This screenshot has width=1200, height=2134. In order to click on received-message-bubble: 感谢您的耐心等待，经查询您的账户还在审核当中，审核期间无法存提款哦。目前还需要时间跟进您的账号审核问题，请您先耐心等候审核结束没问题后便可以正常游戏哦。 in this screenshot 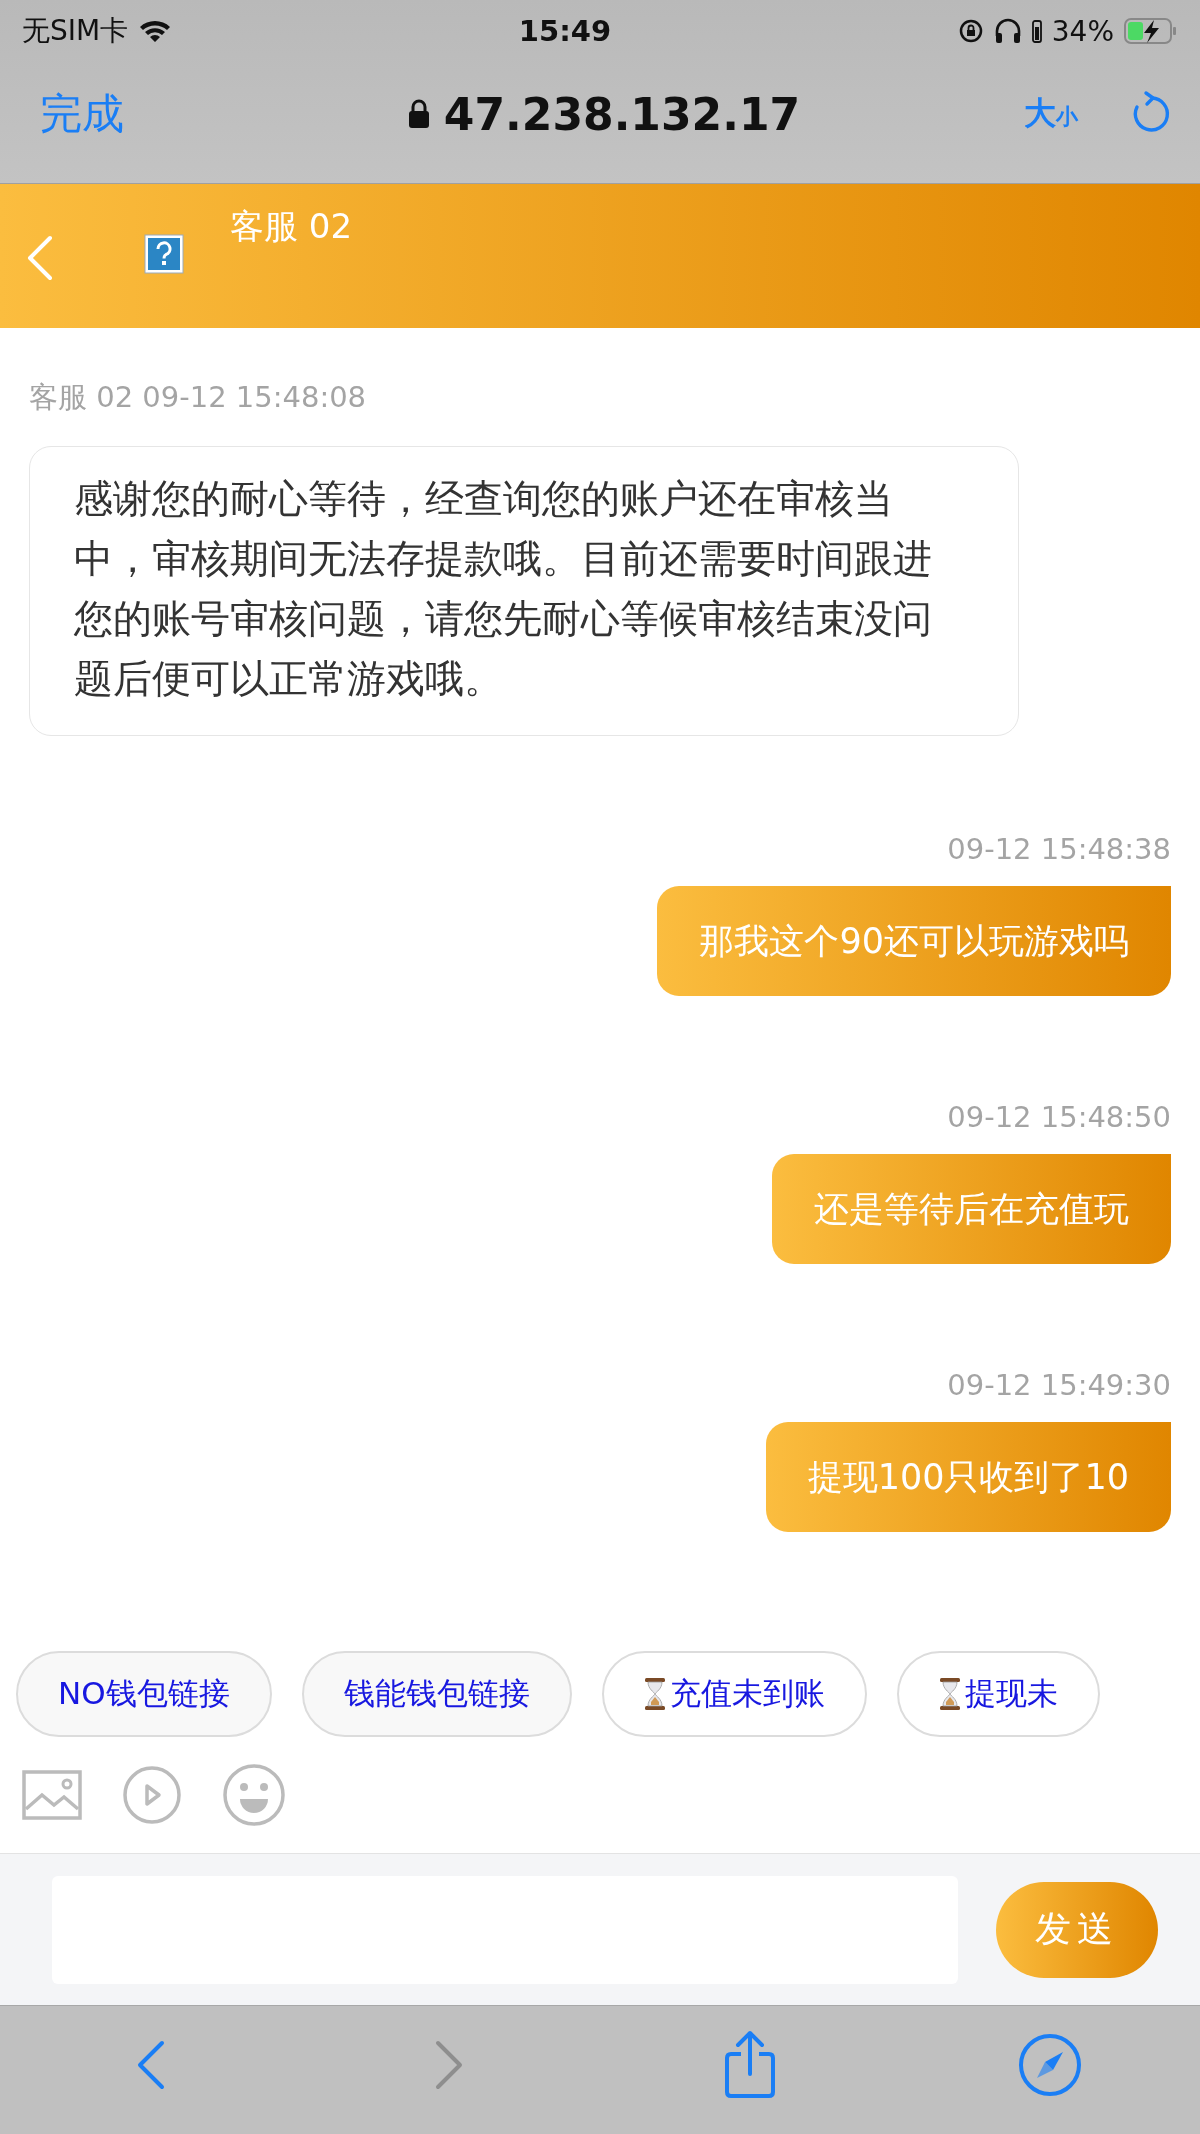, I will do `click(524, 591)`.